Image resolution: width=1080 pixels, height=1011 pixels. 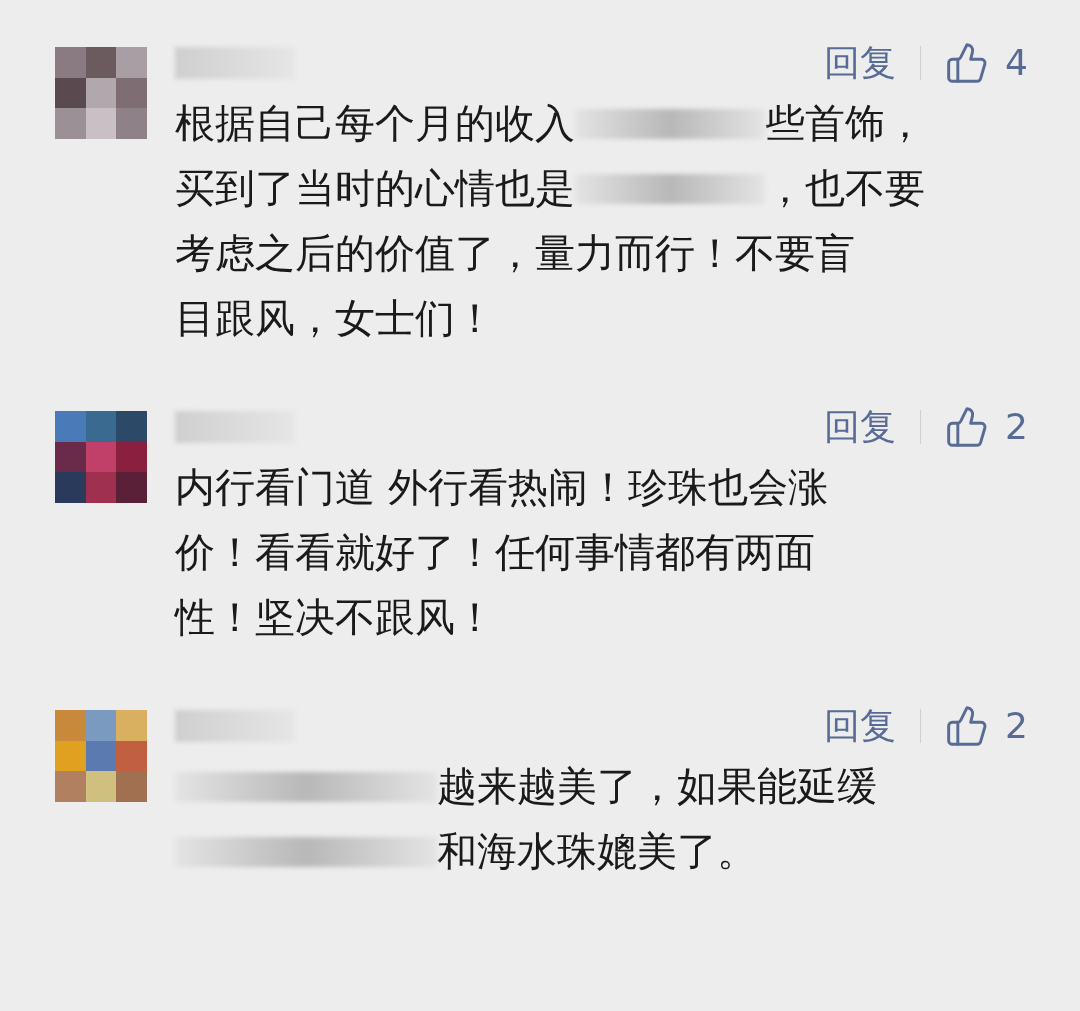 What do you see at coordinates (335, 318) in the screenshot?
I see `comment-text: 目跟风，女士们！` at bounding box center [335, 318].